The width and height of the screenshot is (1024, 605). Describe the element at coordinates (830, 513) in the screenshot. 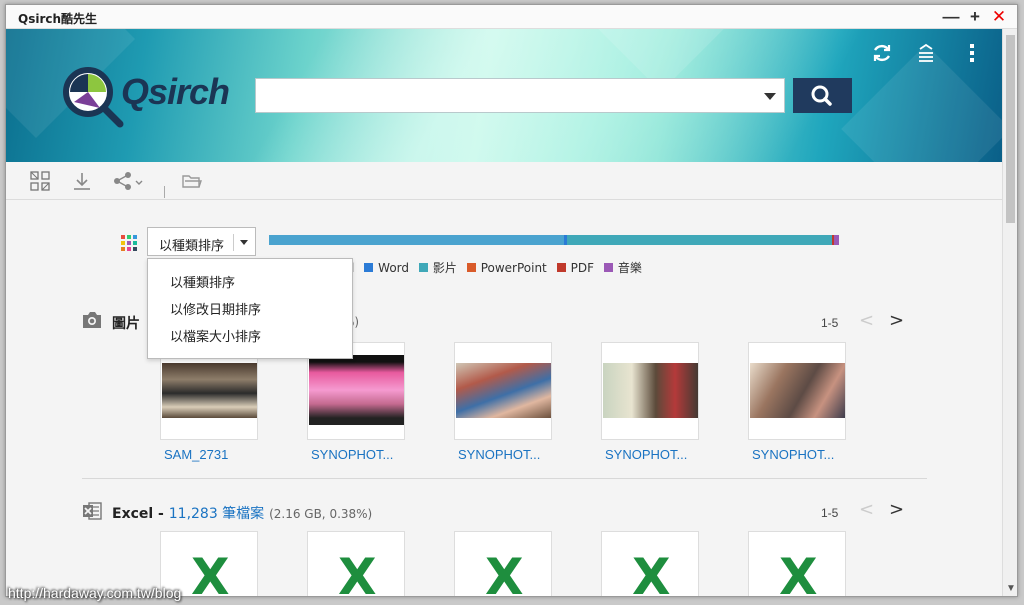

I see `excel-page-range: 1-5` at that location.